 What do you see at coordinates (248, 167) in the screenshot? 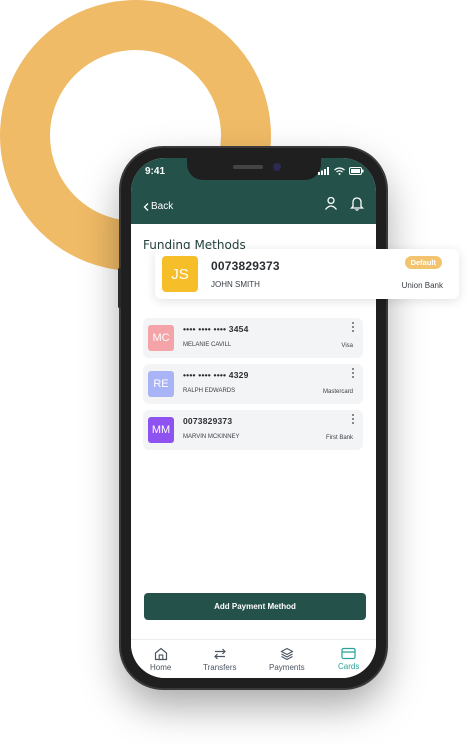
I see `speaker-grille` at bounding box center [248, 167].